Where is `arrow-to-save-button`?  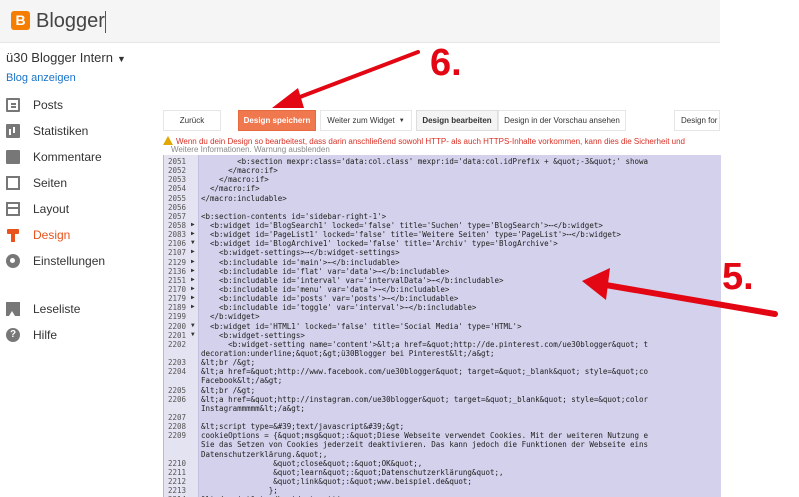
arrow-to-save-button is located at coordinates (355, 76).